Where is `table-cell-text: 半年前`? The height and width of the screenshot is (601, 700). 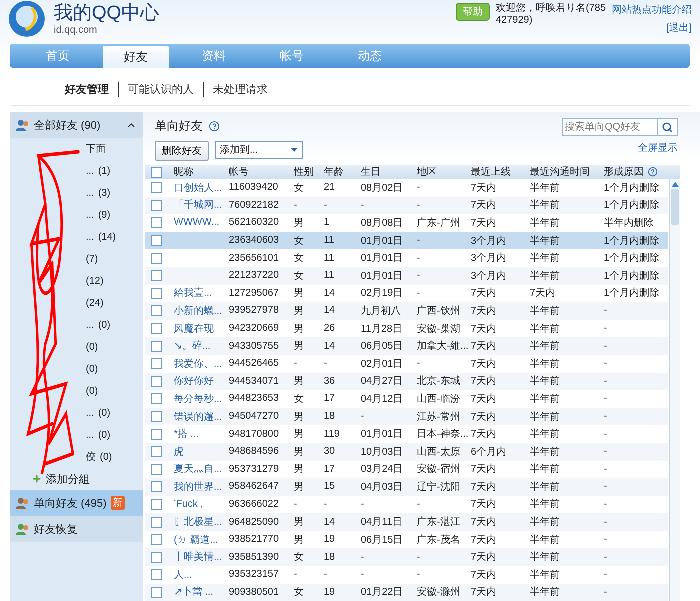
table-cell-text: 半年前 is located at coordinates (545, 241).